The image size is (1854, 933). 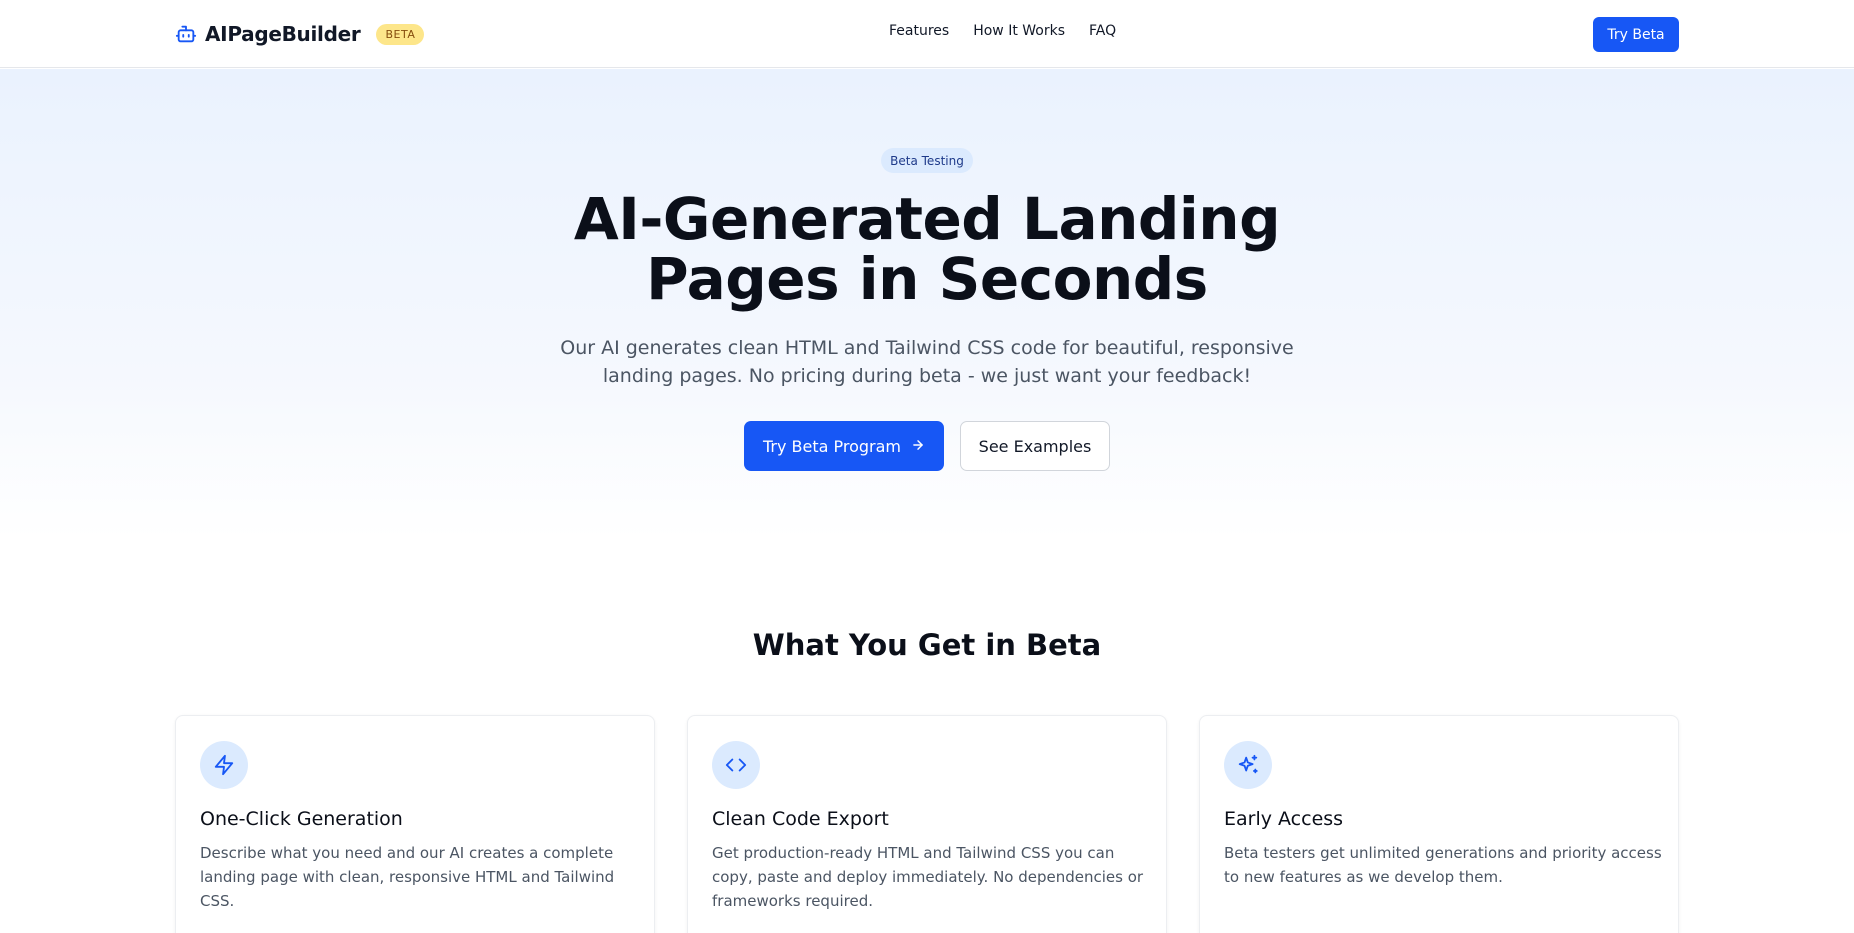 I want to click on try-beta-button: Try Beta, so click(x=1636, y=34).